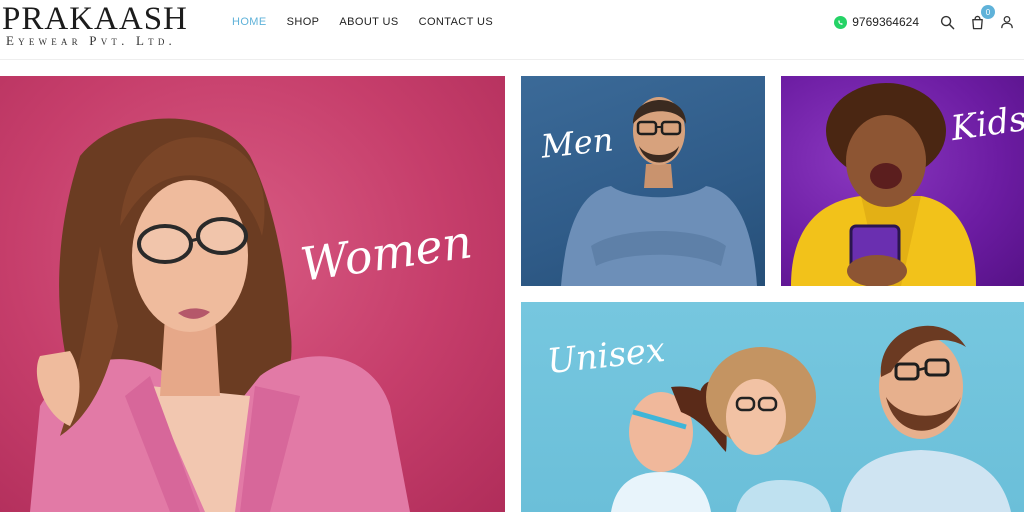 The width and height of the screenshot is (1024, 512). Describe the element at coordinates (925, 18) in the screenshot. I see `header-actions: 9769364624 0` at that location.